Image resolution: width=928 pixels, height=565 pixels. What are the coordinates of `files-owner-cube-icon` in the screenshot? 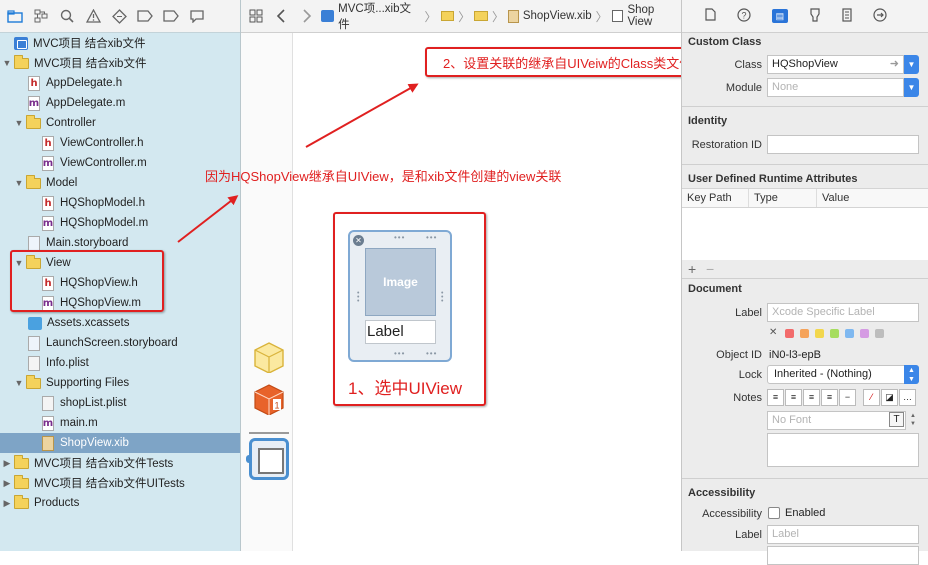 It's located at (268, 357).